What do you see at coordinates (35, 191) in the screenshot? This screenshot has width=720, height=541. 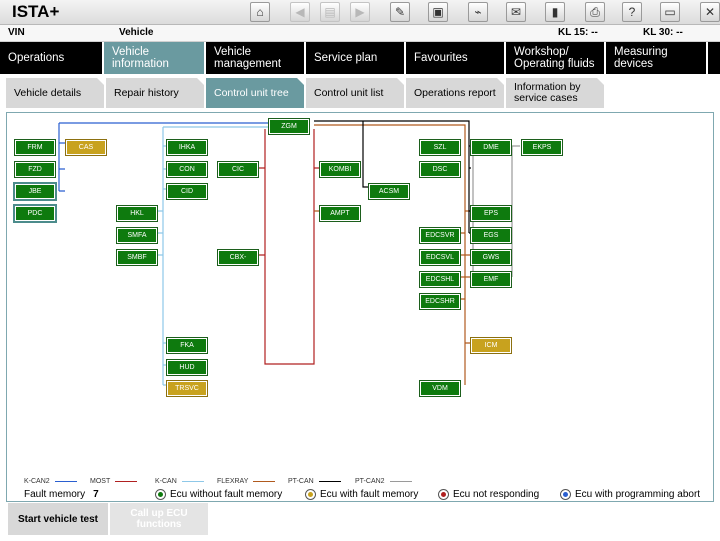 I see `ecu-jbe: JBE` at bounding box center [35, 191].